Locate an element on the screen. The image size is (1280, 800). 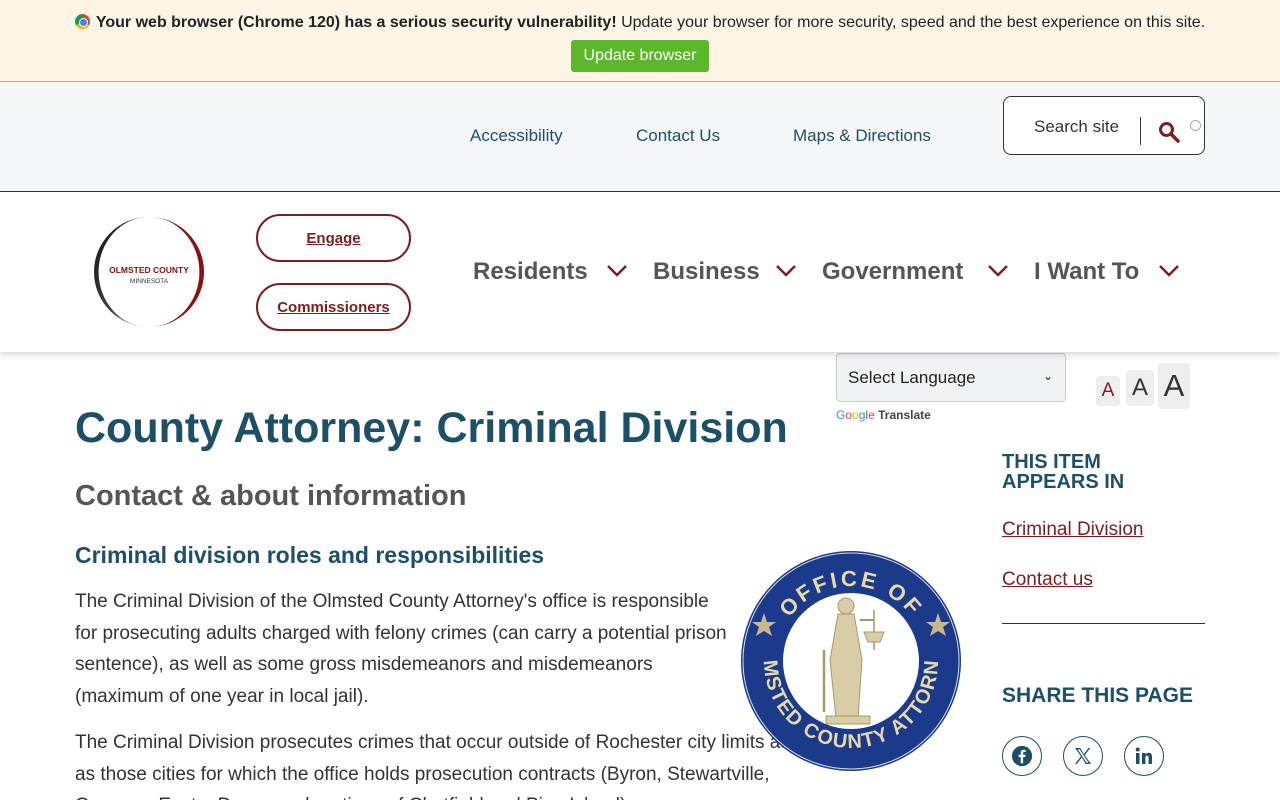
nav-government: Government is located at coordinates (892, 272).